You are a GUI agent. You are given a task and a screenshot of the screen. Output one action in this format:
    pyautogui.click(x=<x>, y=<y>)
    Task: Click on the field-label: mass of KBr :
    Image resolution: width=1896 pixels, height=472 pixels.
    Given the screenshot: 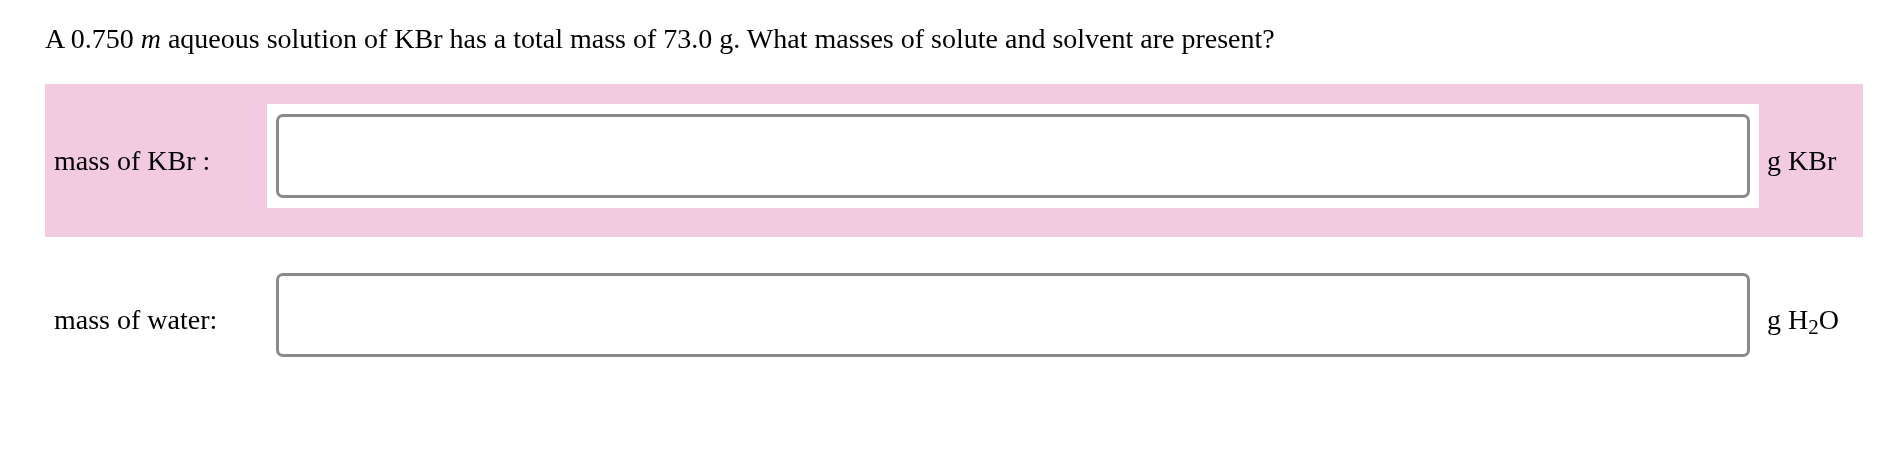 What is the action you would take?
    pyautogui.click(x=132, y=160)
    